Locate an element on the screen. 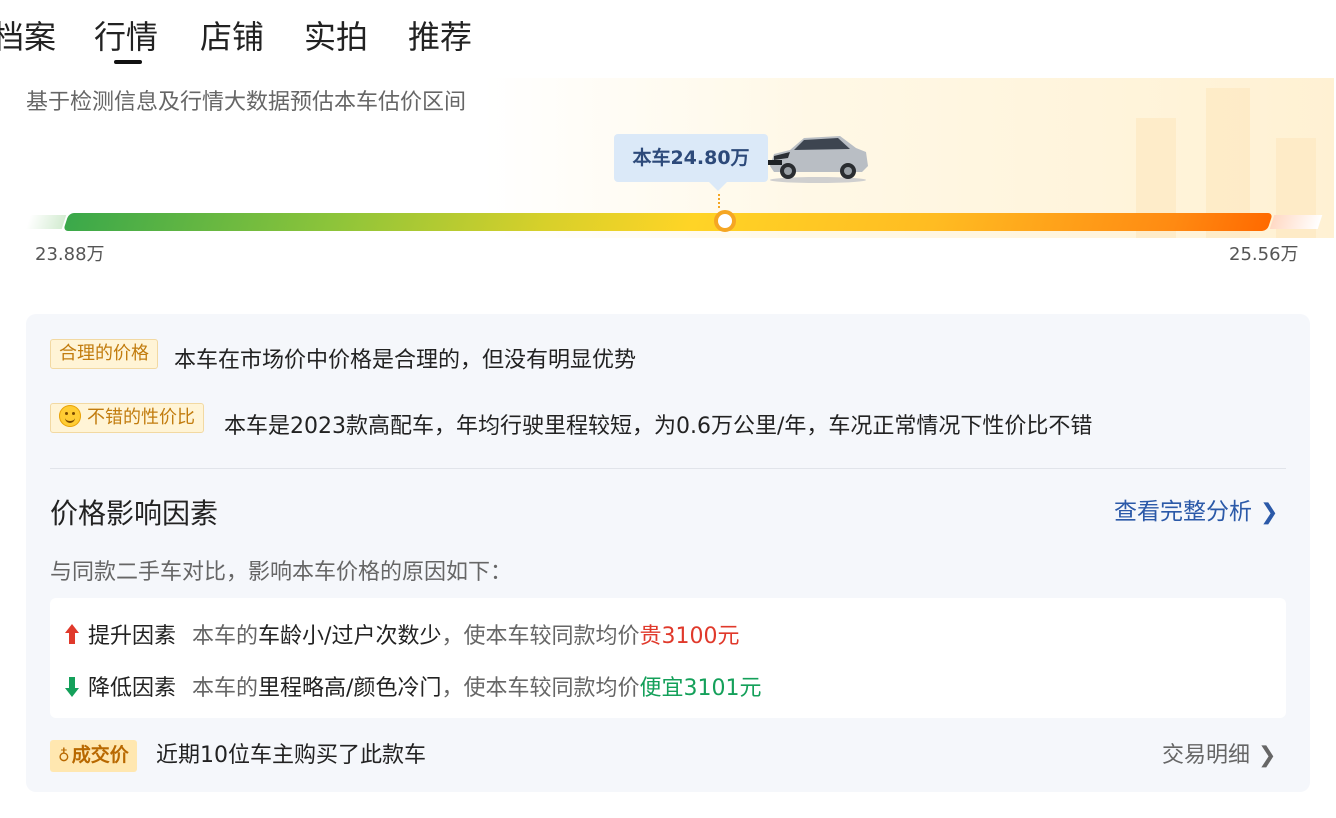 The height and width of the screenshot is (818, 1336). increase-middle: ，使本车较同款均价 is located at coordinates (540, 636).